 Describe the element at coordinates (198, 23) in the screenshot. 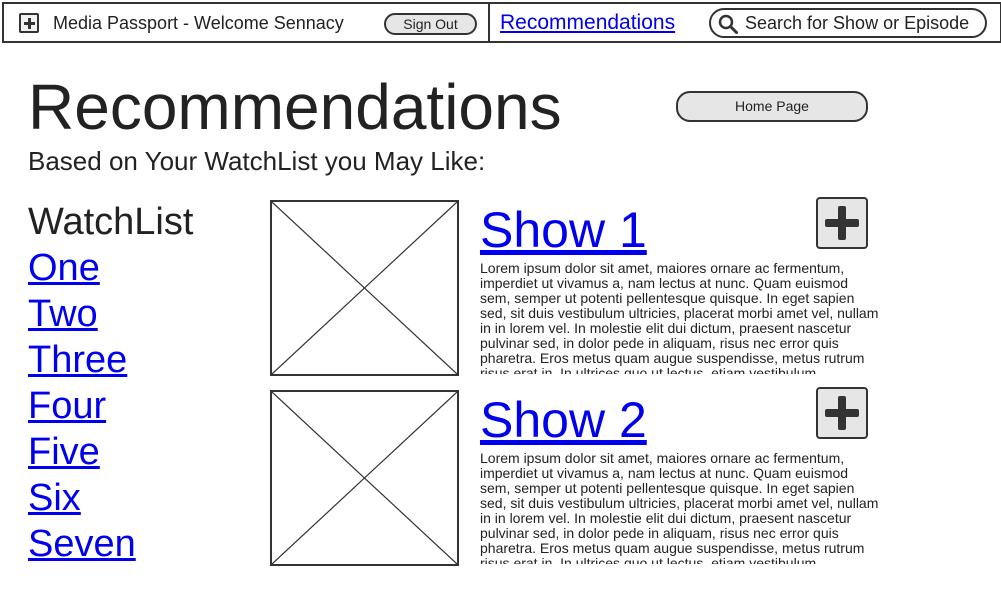

I see `app-title: Media Passport - Welcome Sennacy` at that location.